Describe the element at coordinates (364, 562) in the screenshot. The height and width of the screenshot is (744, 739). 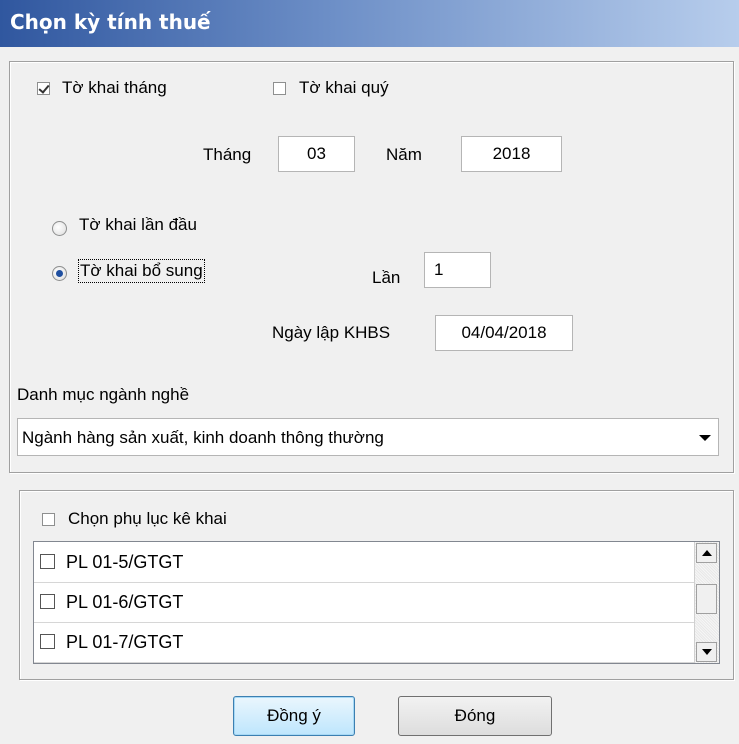
I see `list-item: PL 01-5/GTGT` at that location.